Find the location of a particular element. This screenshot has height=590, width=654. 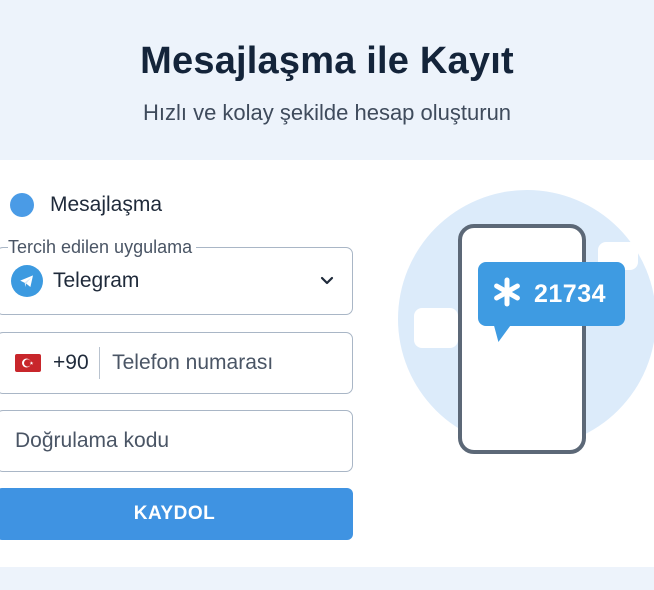

phone-field: +90 Telefon numarası is located at coordinates (176, 363).